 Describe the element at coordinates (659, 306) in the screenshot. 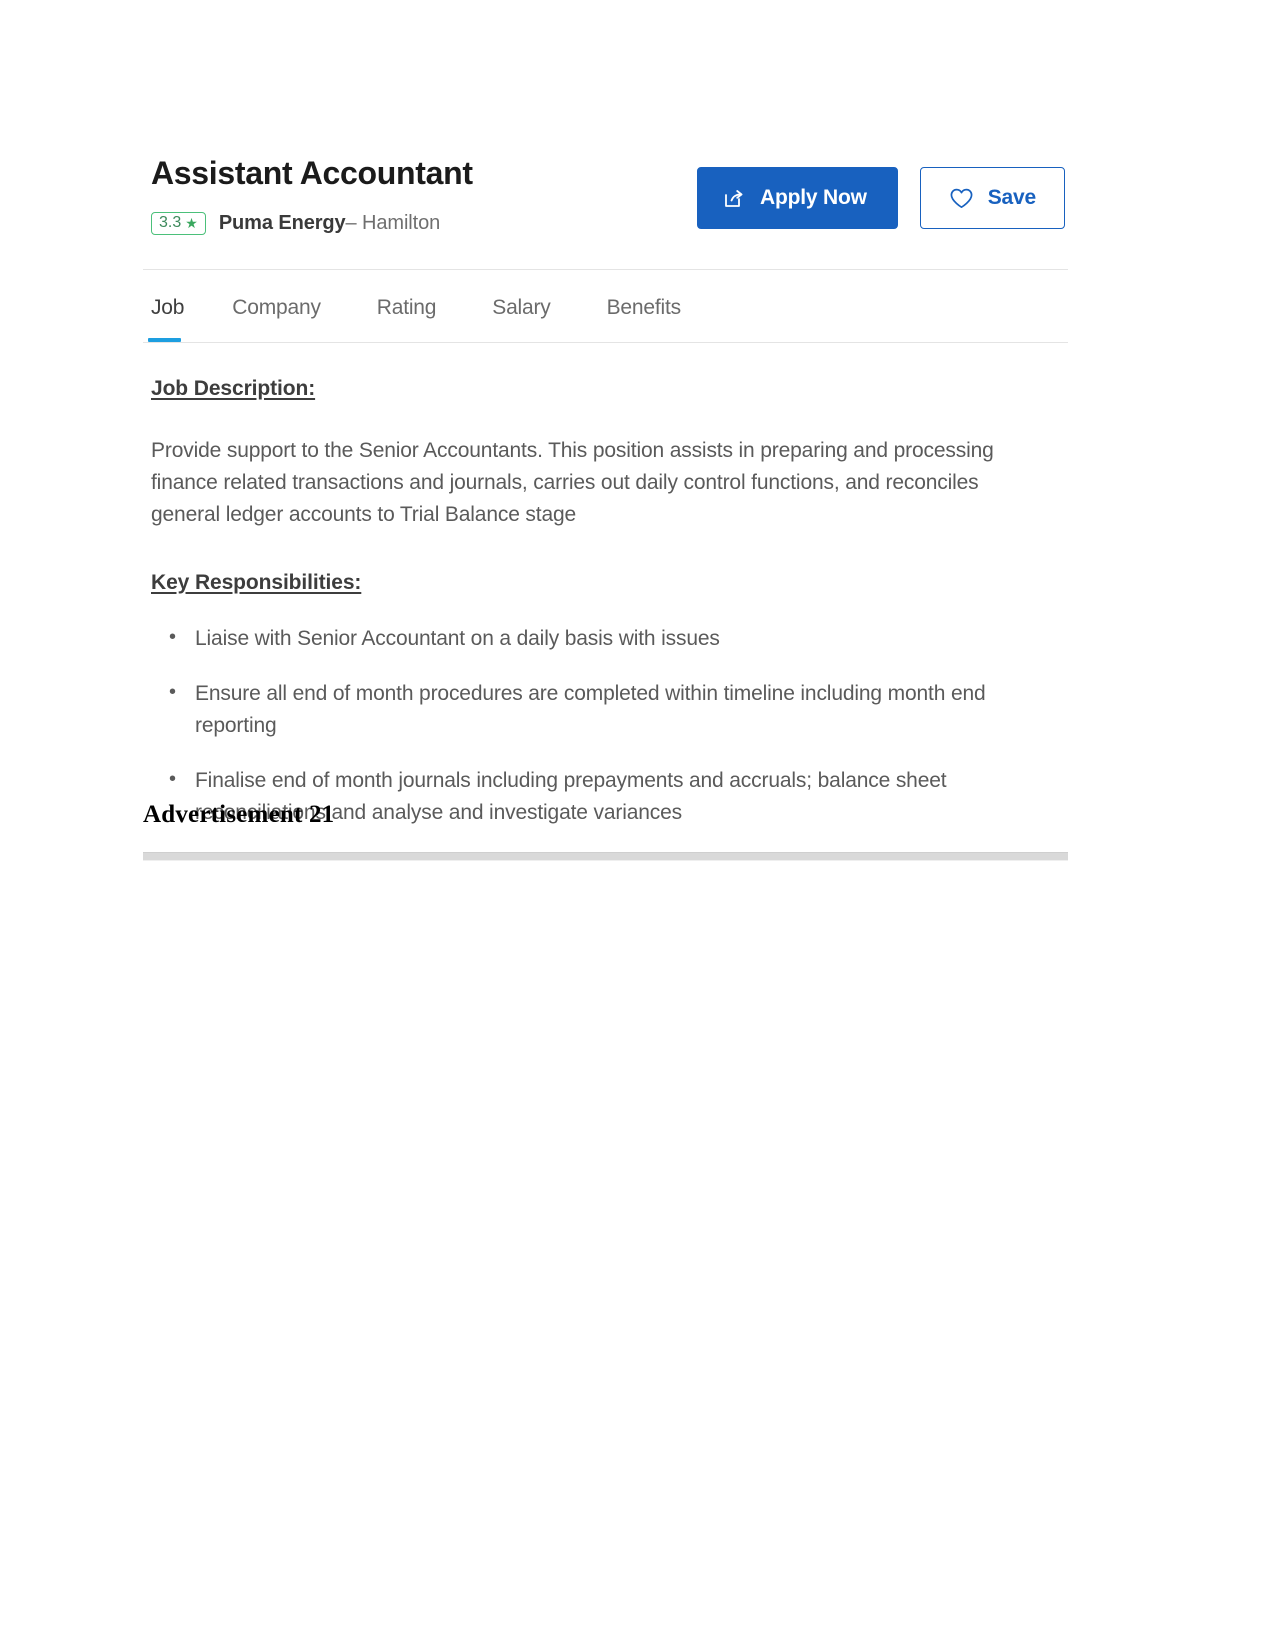

I see `tab-benefits: Benefits` at that location.